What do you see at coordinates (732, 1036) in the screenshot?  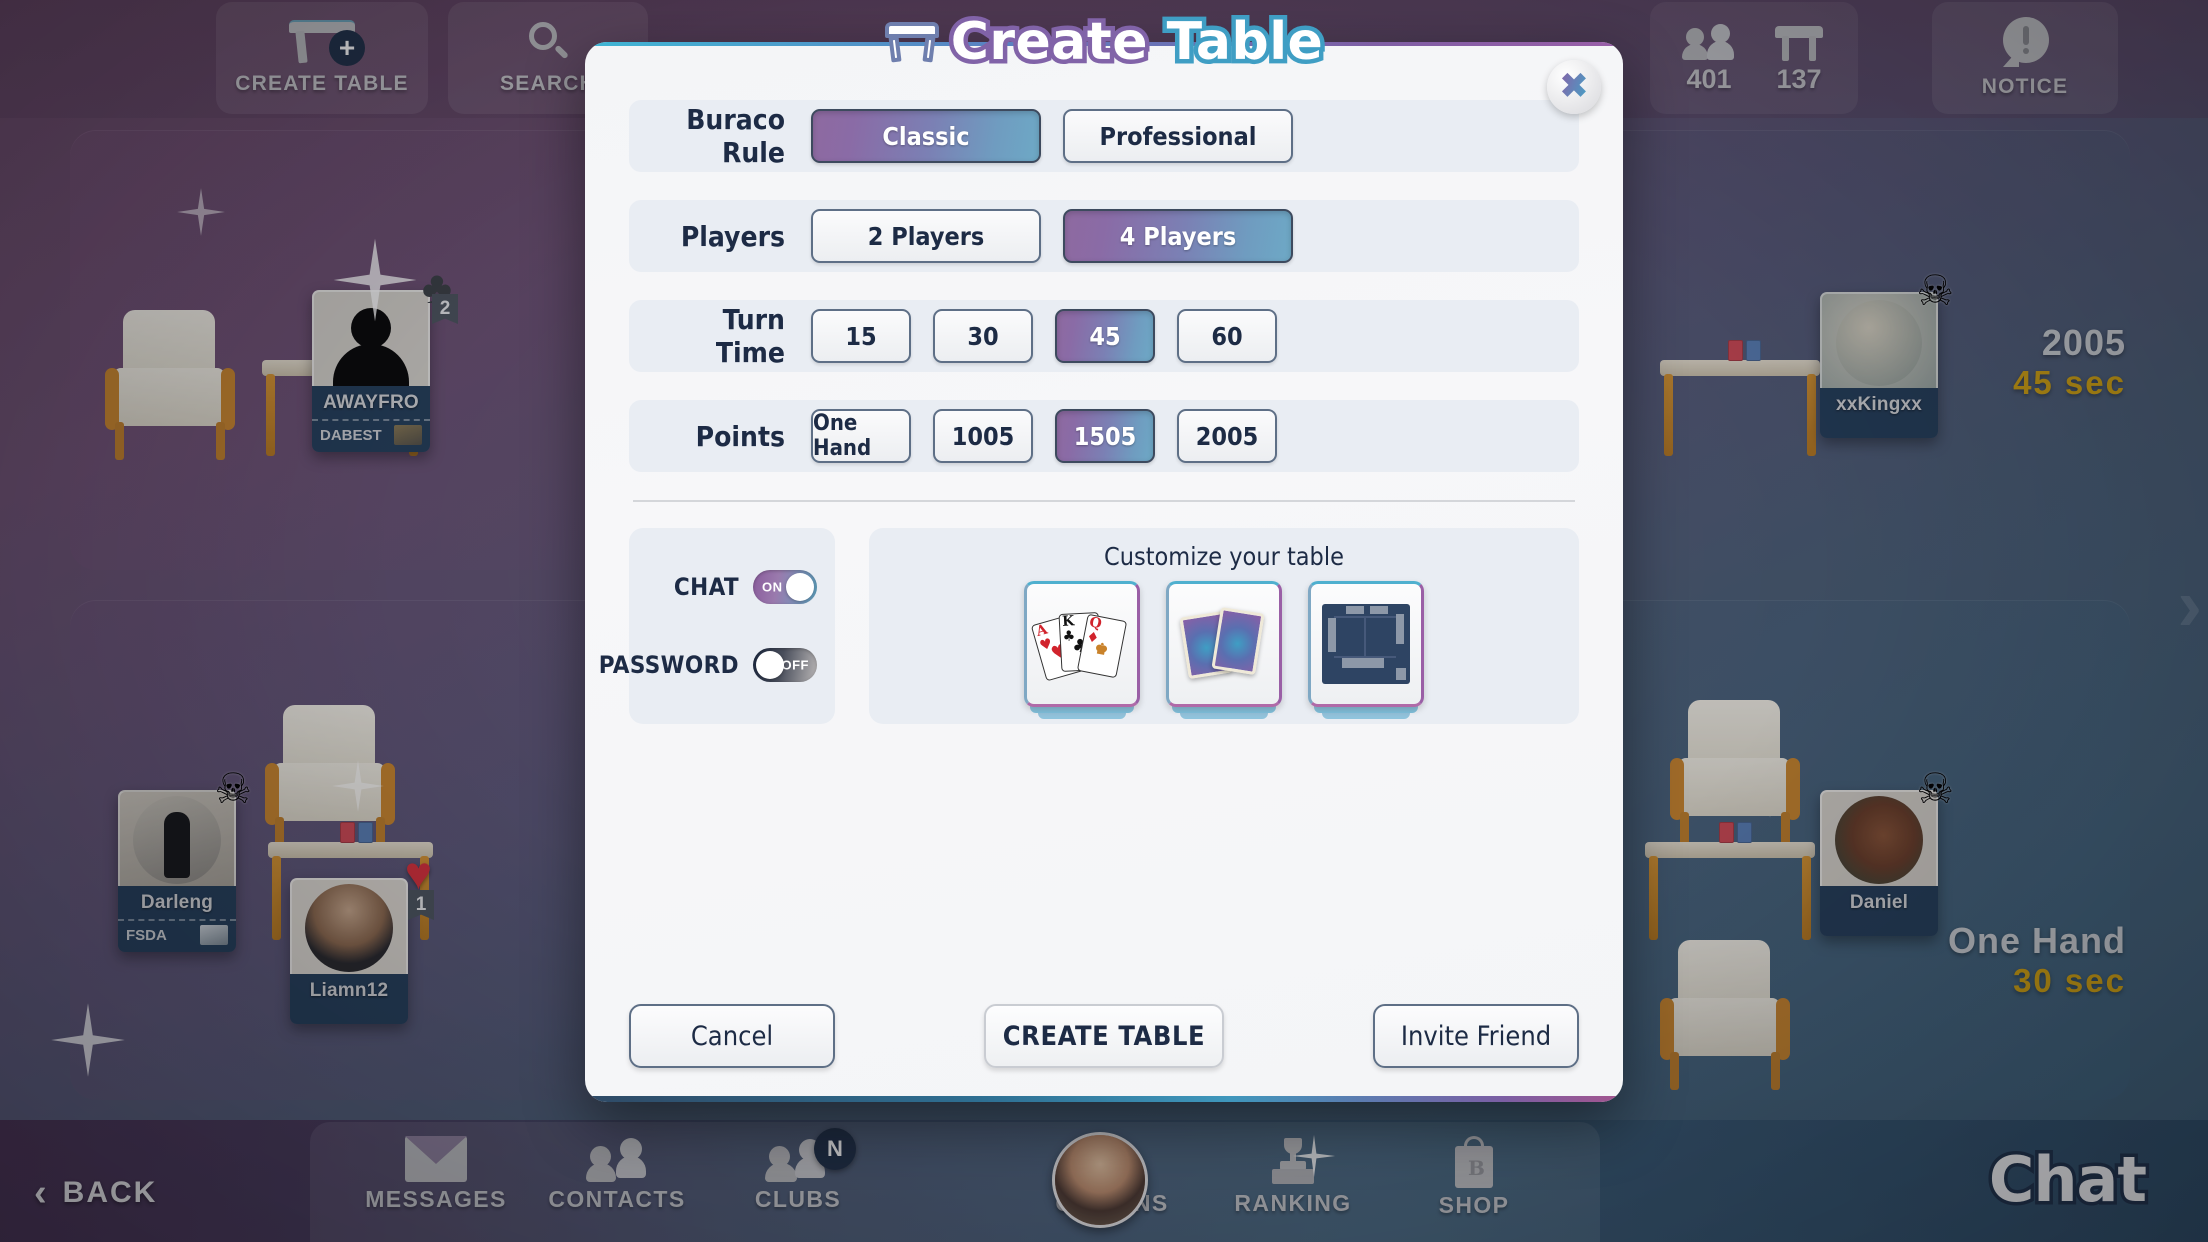 I see `cancel-button: Cancel` at bounding box center [732, 1036].